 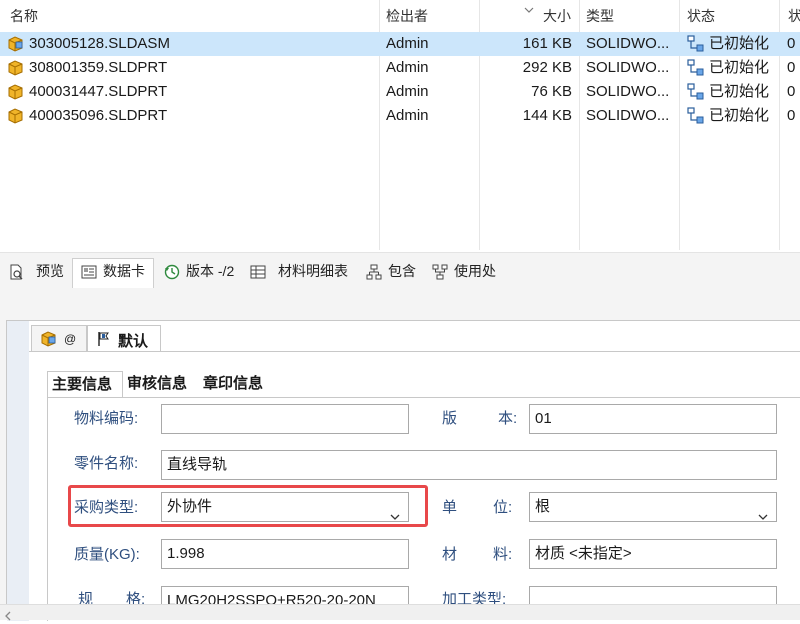 I want to click on tab-label: 材料明细表, so click(x=313, y=271).